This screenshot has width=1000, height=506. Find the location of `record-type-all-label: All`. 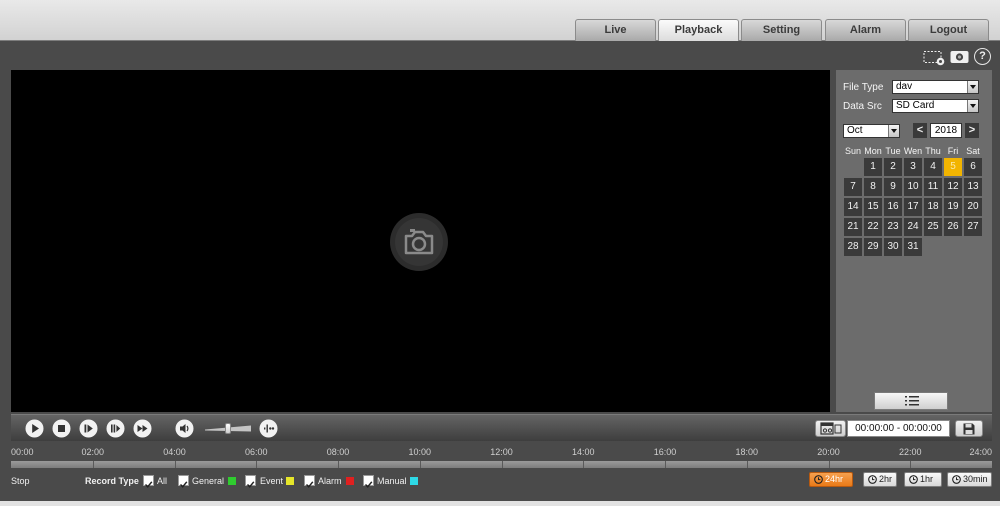

record-type-all-label: All is located at coordinates (162, 481).